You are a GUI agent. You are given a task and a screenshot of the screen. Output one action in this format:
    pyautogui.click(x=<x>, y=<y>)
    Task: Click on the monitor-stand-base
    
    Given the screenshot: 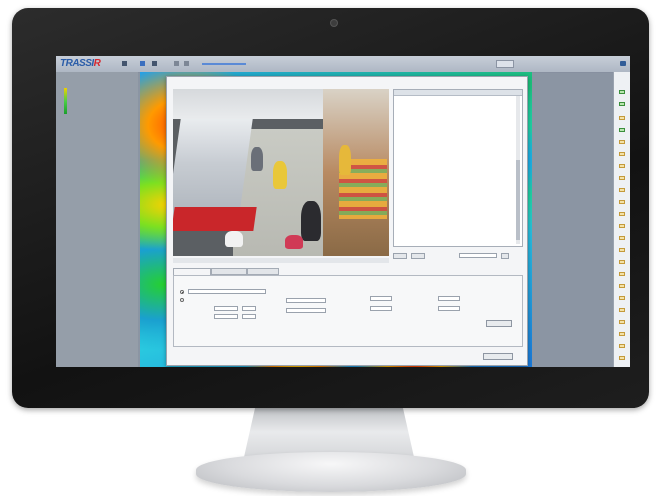 What is the action you would take?
    pyautogui.click(x=331, y=472)
    